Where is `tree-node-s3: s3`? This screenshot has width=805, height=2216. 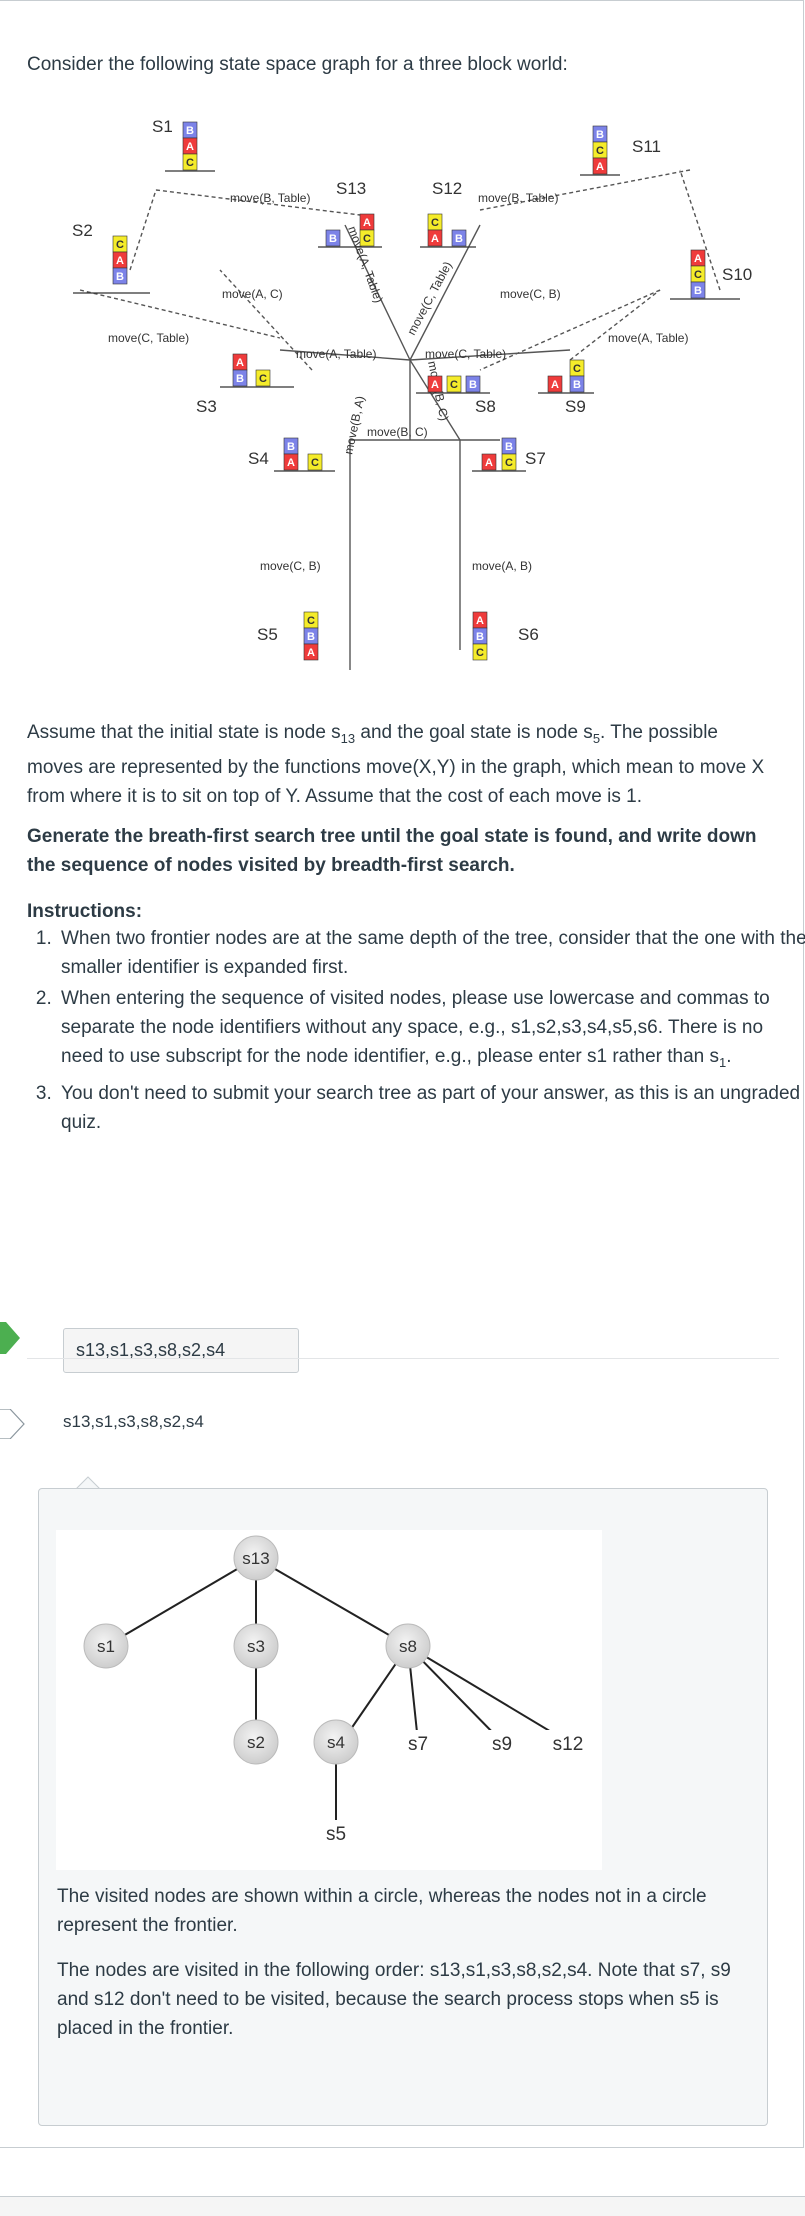
tree-node-s3: s3 is located at coordinates (256, 1646).